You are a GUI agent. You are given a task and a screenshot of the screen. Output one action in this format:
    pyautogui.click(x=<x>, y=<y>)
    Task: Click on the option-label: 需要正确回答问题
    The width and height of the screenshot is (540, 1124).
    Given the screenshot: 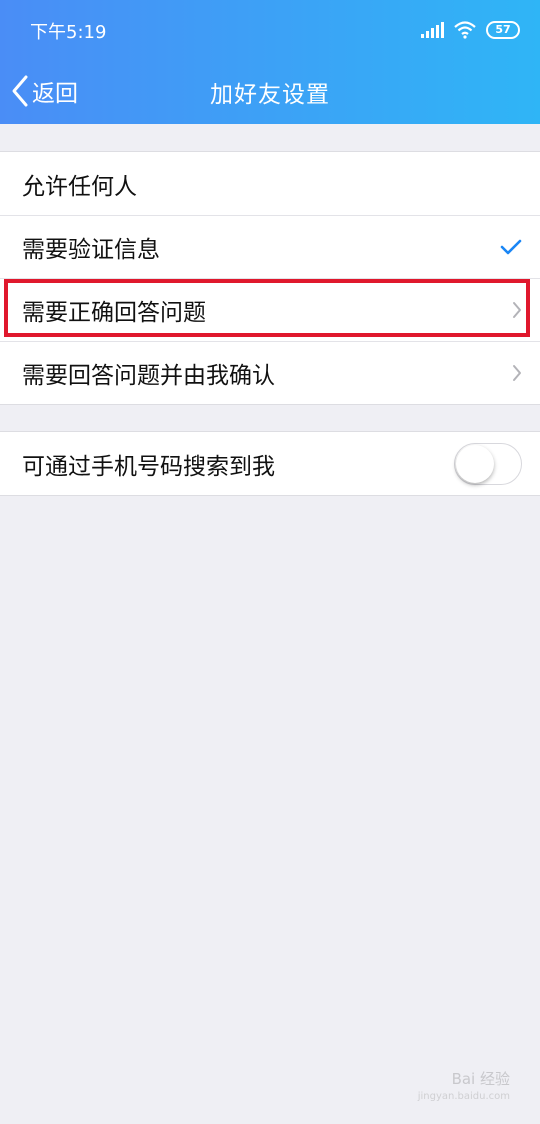 What is the action you would take?
    pyautogui.click(x=114, y=312)
    